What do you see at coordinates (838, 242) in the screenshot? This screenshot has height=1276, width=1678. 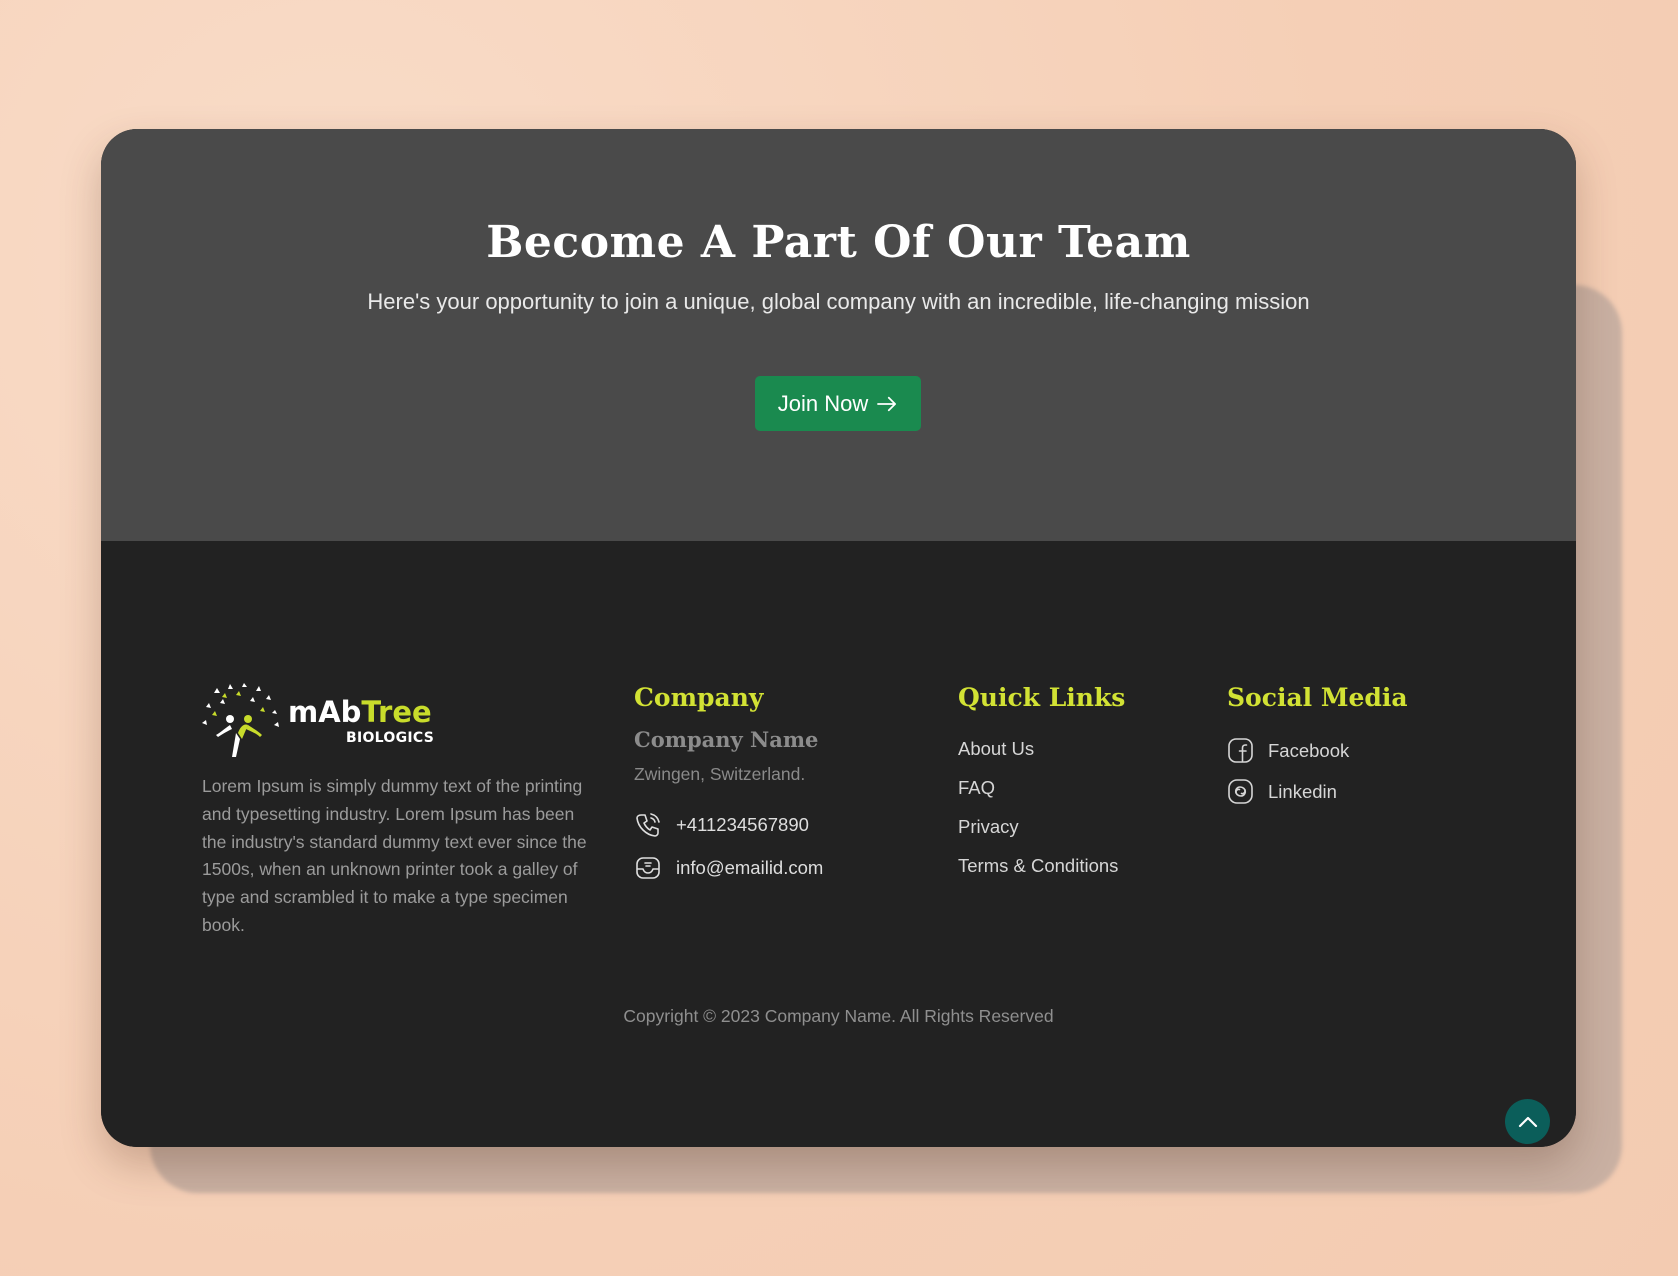 I see `banner-title: Become A Part Of Our Team` at bounding box center [838, 242].